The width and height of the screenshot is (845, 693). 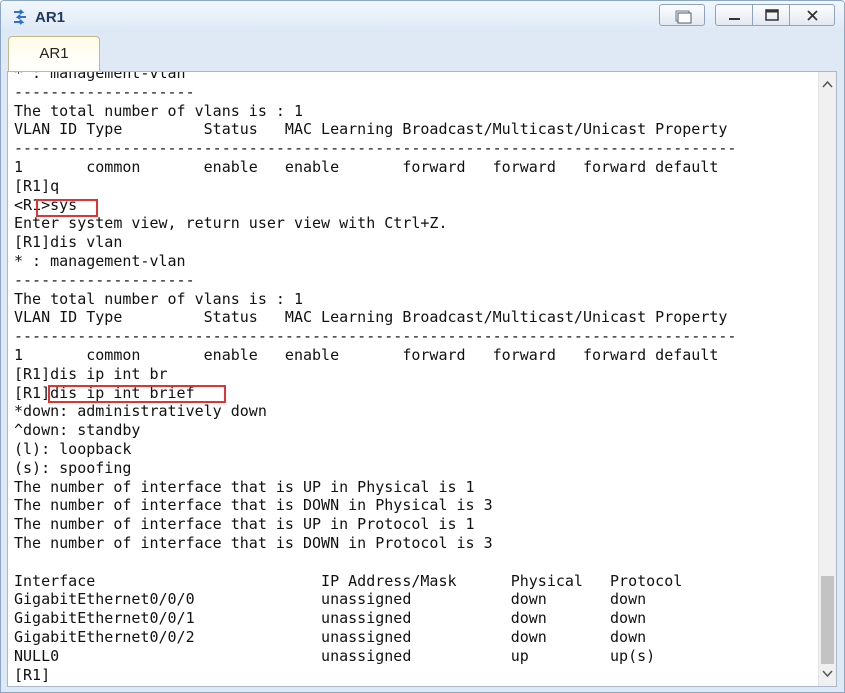 What do you see at coordinates (54, 53) in the screenshot?
I see `tab-ar1: AR1` at bounding box center [54, 53].